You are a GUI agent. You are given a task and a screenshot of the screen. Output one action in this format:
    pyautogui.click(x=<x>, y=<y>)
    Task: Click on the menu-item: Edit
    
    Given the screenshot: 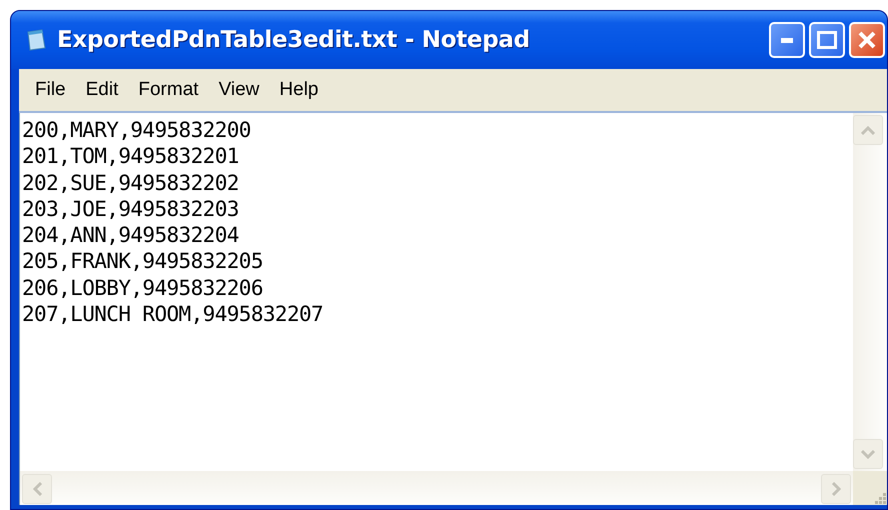 What is the action you would take?
    pyautogui.click(x=102, y=90)
    